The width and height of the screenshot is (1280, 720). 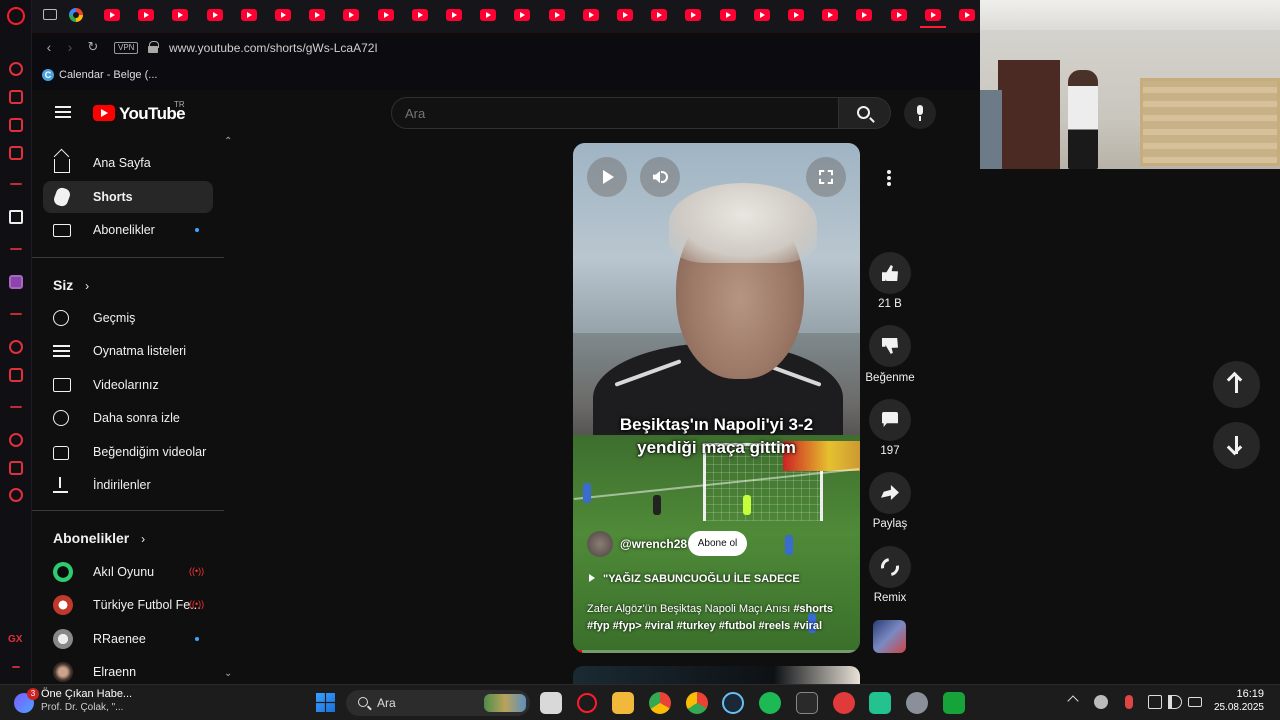 What do you see at coordinates (716, 651) in the screenshot?
I see `video-progress-bar` at bounding box center [716, 651].